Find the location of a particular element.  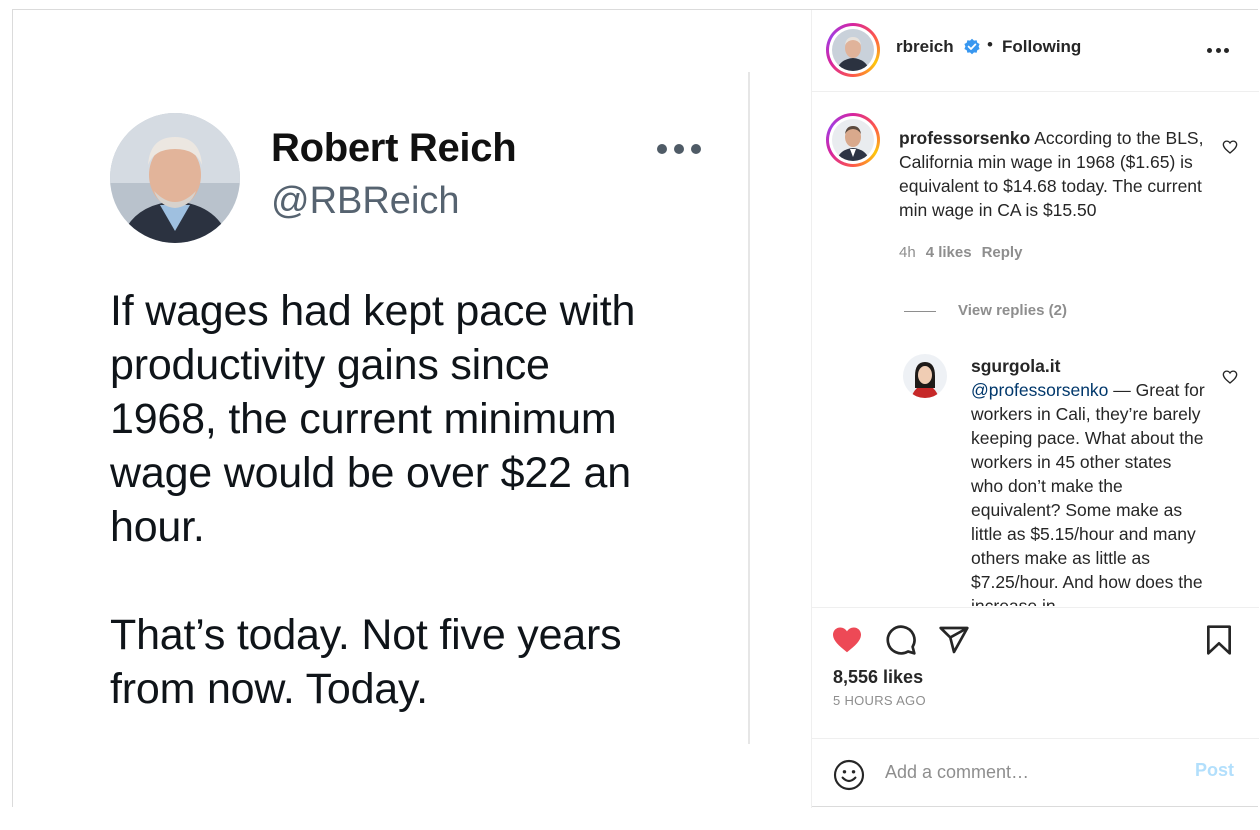

share-icon is located at coordinates (954, 640).